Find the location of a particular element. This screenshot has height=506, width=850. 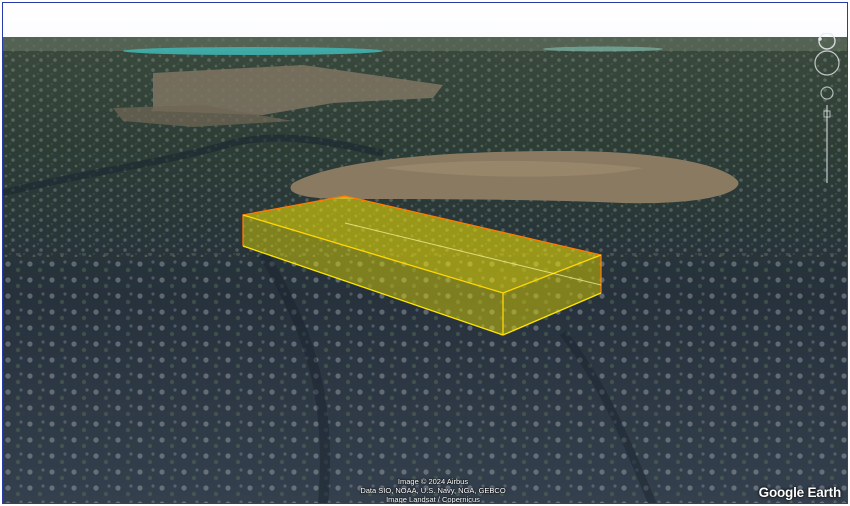

navigation-controls is located at coordinates (826, 113).